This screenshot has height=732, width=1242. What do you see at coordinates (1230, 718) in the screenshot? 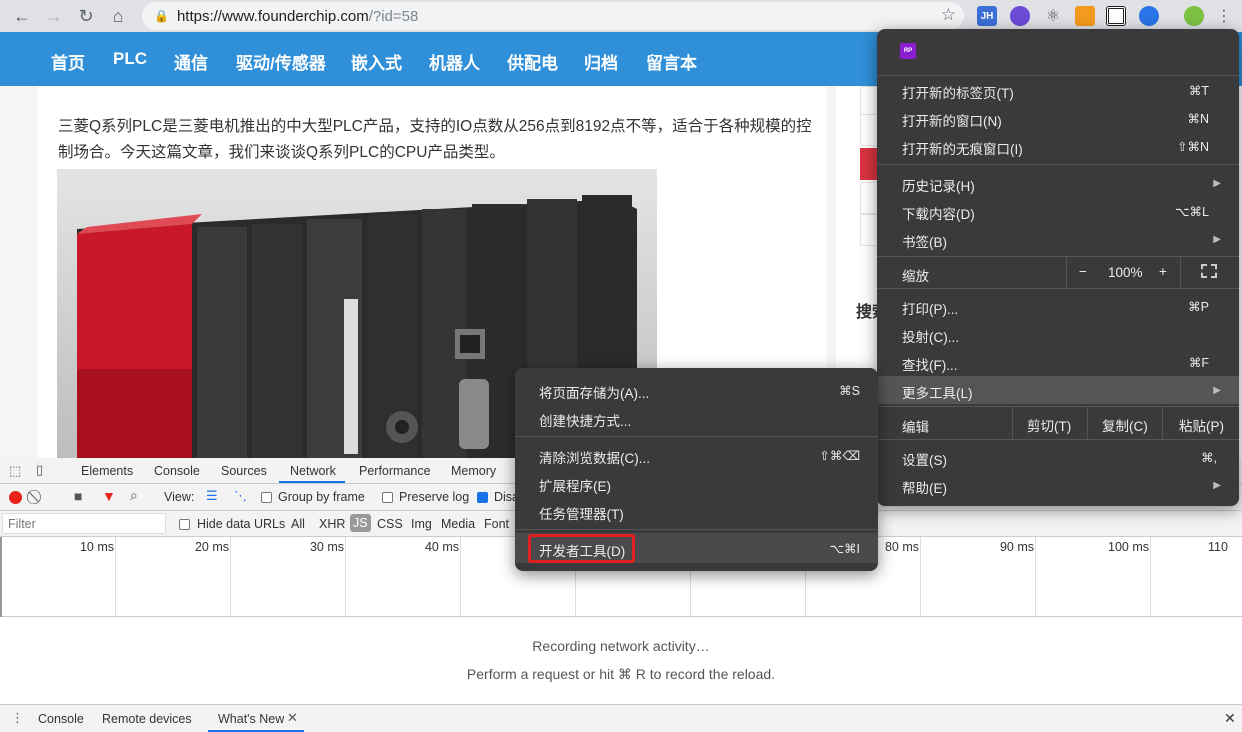
I see `close-drawer-icon: ✕` at bounding box center [1230, 718].